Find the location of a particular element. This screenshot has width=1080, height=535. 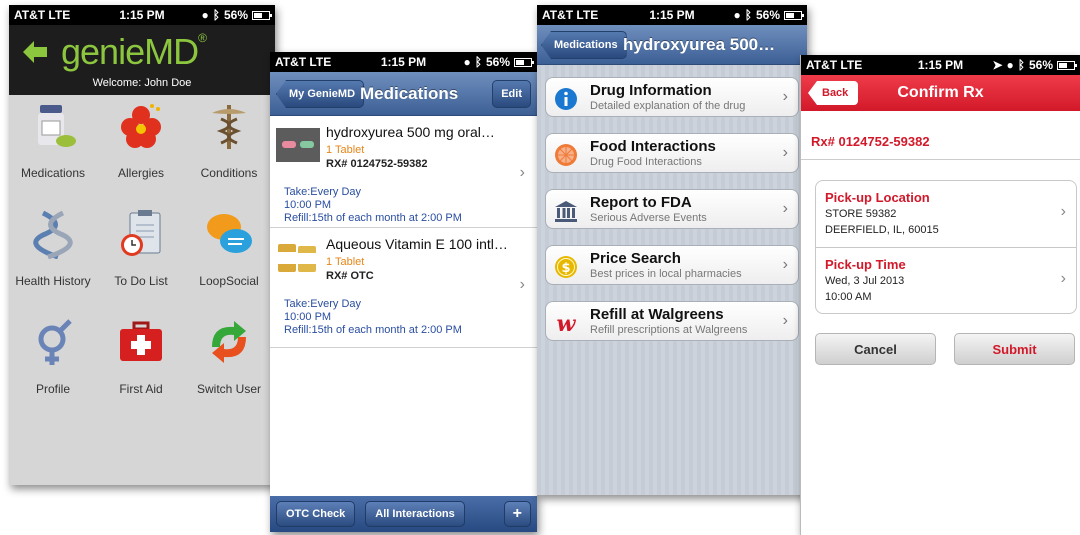

gender-symbol-icon is located at coordinates (53, 342).